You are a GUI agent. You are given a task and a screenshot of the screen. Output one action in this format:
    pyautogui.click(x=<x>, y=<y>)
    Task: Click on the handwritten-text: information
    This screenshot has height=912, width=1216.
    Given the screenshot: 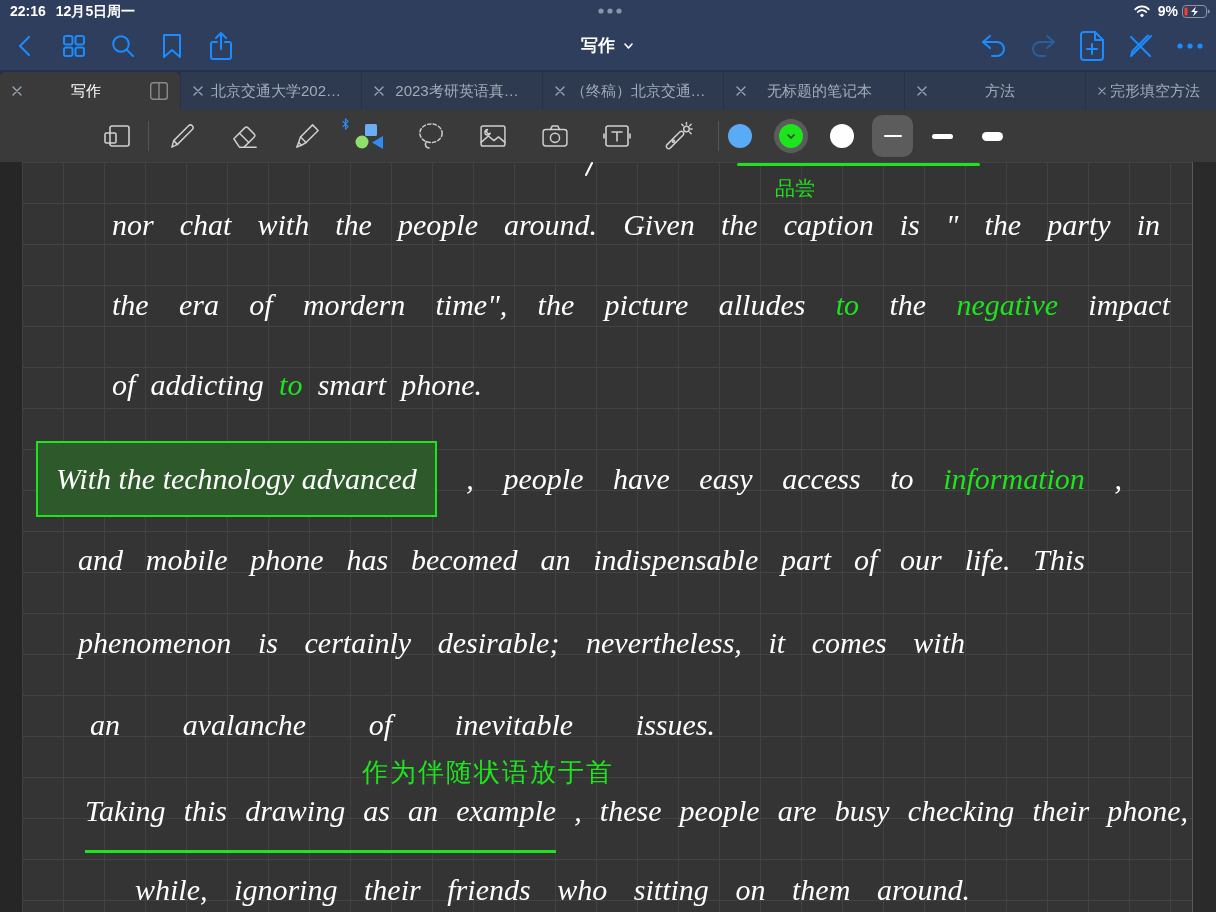 What is the action you would take?
    pyautogui.click(x=1014, y=478)
    